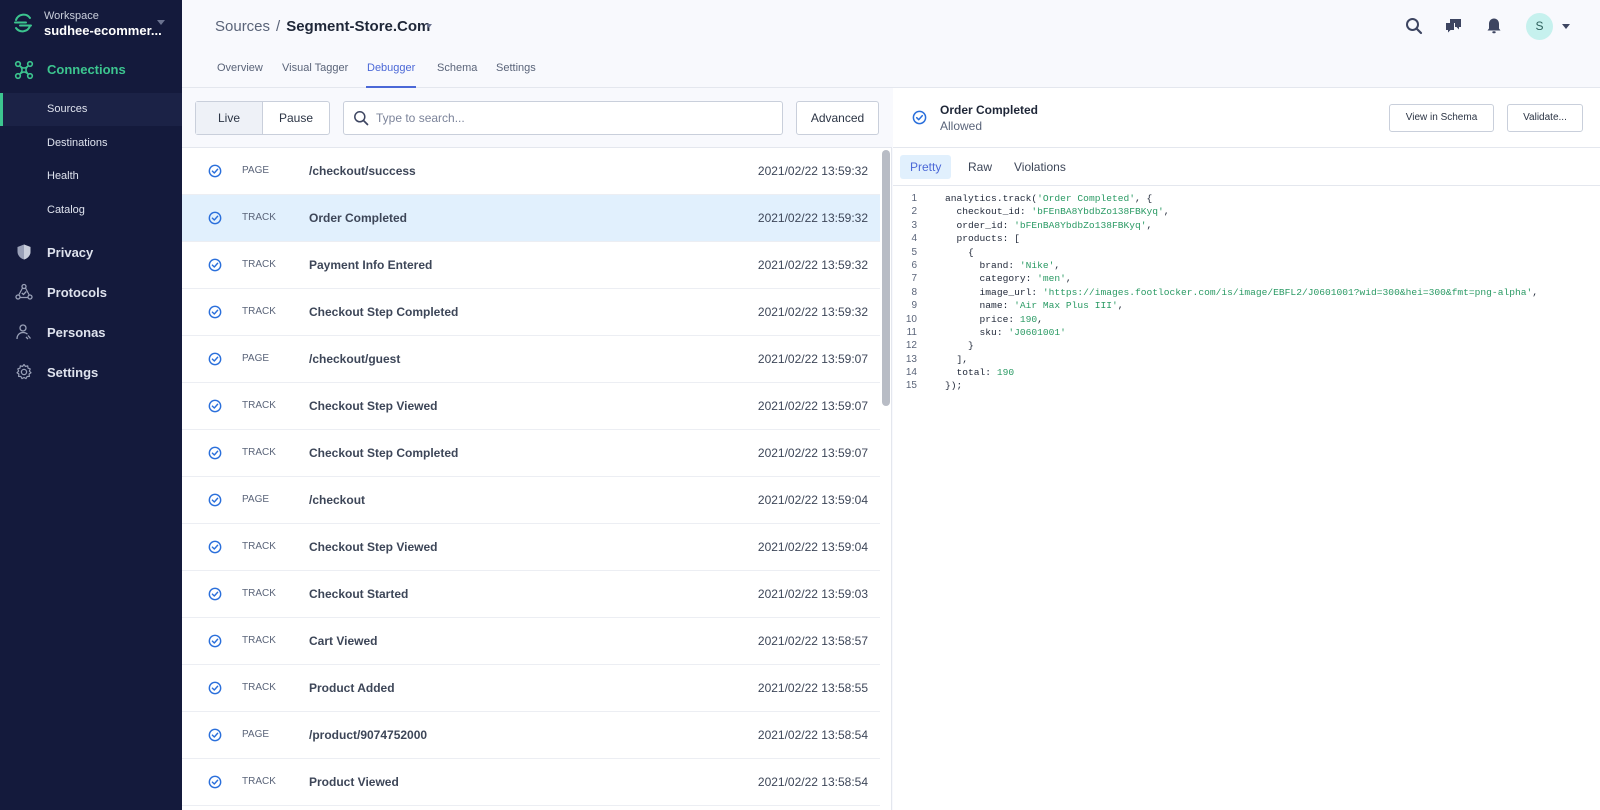 The height and width of the screenshot is (810, 1600). I want to click on code-content: brand: 'Nike',, so click(1003, 265).